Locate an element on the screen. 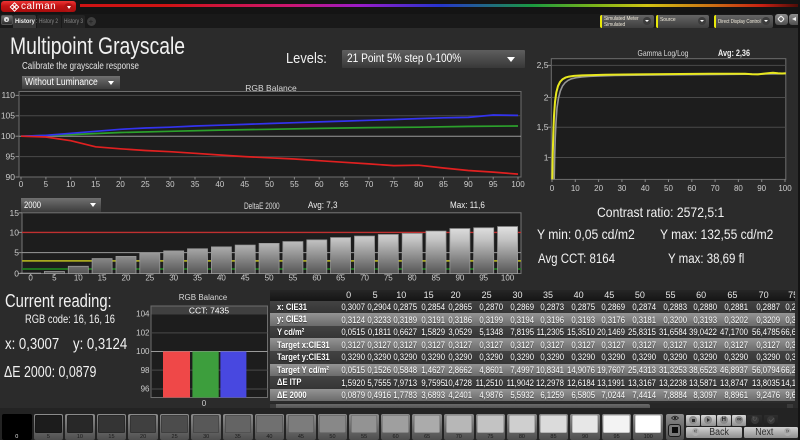 This screenshot has height=440, width=800. svg-text: CCT: 7435 is located at coordinates (209, 311).